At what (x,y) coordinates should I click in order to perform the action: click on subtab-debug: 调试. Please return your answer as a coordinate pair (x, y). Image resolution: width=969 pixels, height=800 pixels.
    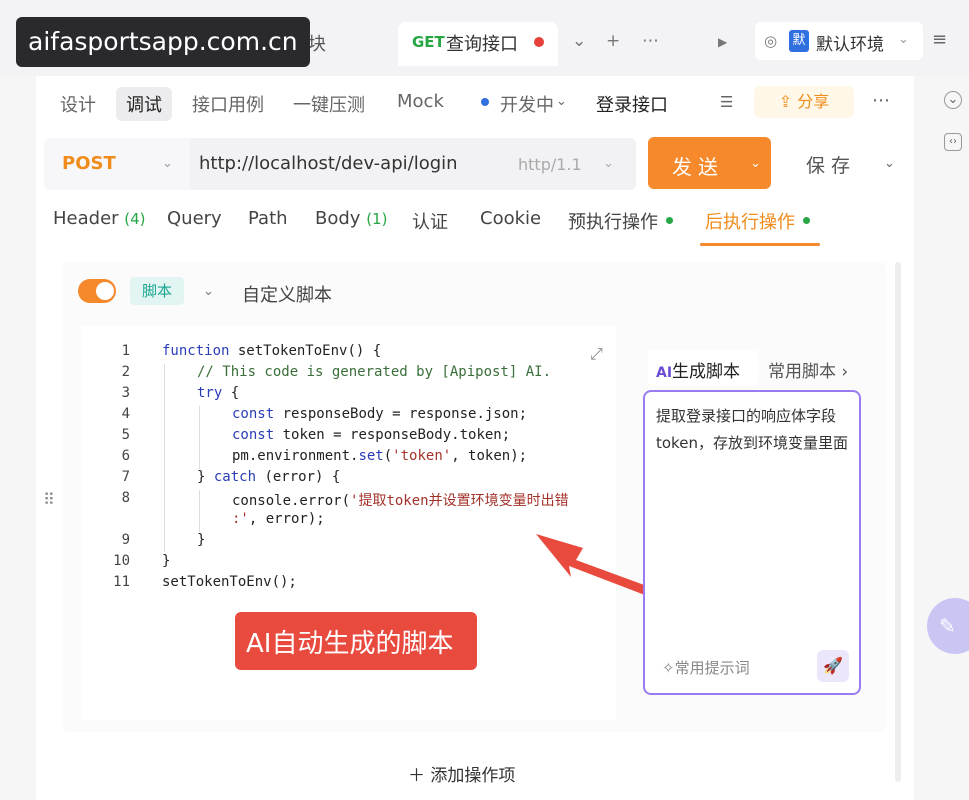
    Looking at the image, I should click on (144, 104).